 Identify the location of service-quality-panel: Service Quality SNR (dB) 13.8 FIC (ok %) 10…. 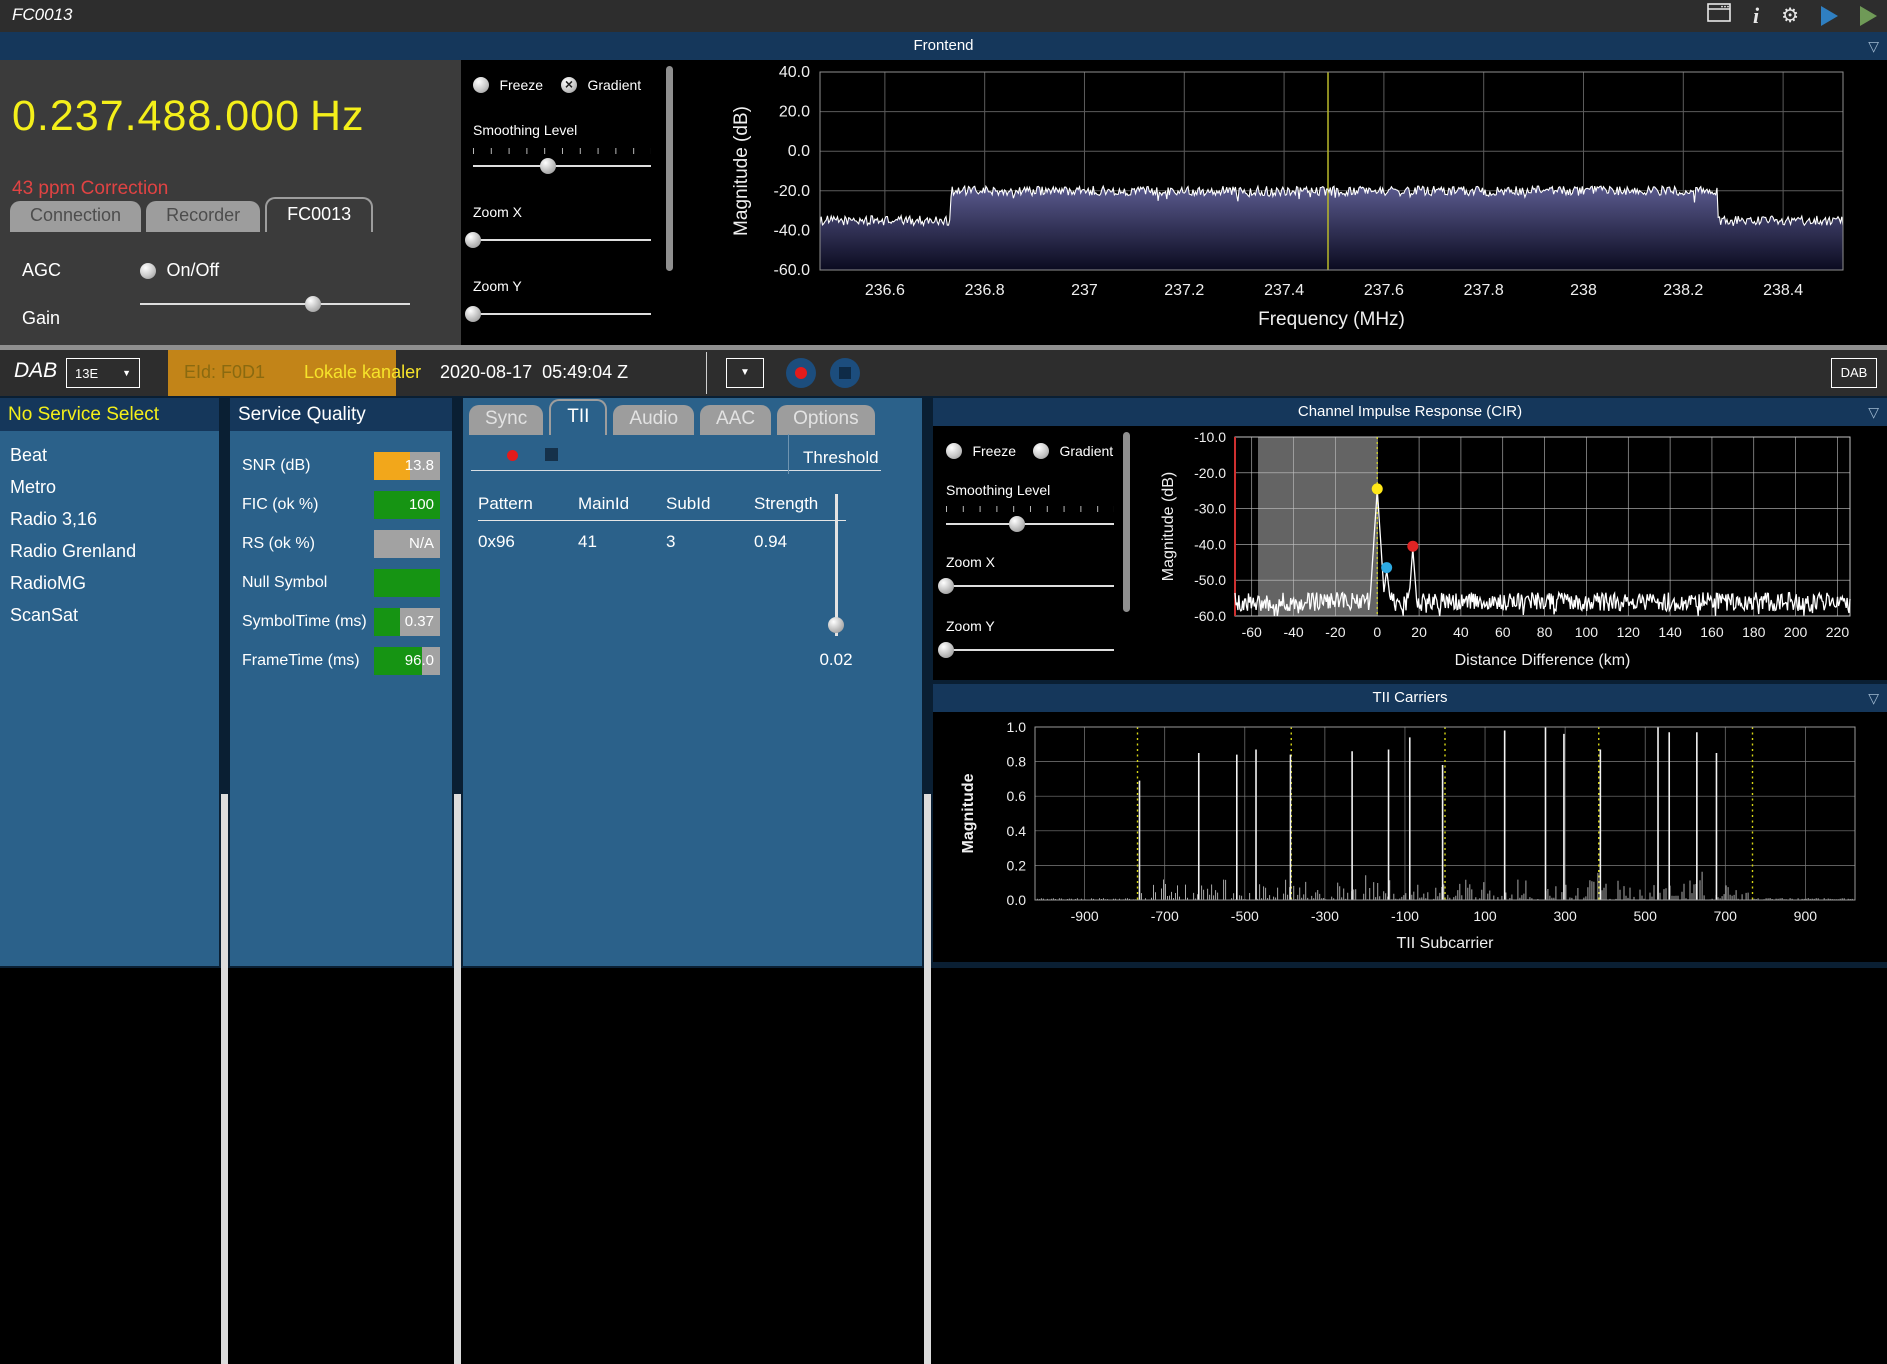
(341, 682).